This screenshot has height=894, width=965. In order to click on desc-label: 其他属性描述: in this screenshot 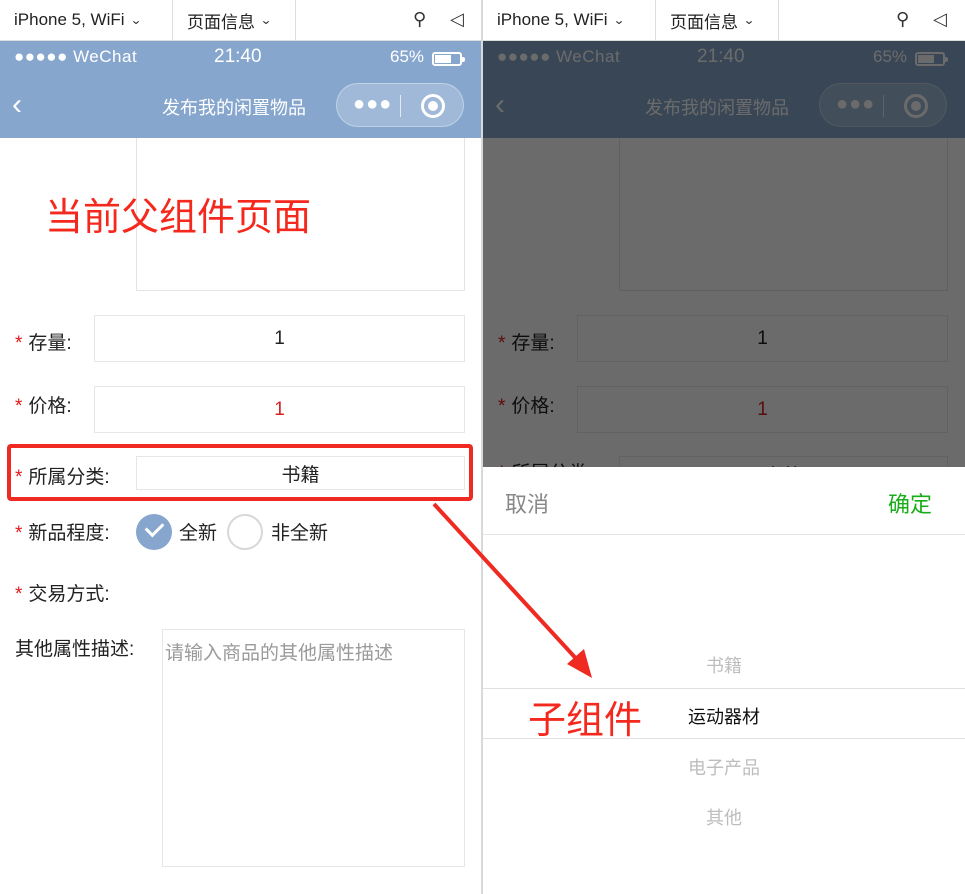, I will do `click(75, 649)`.